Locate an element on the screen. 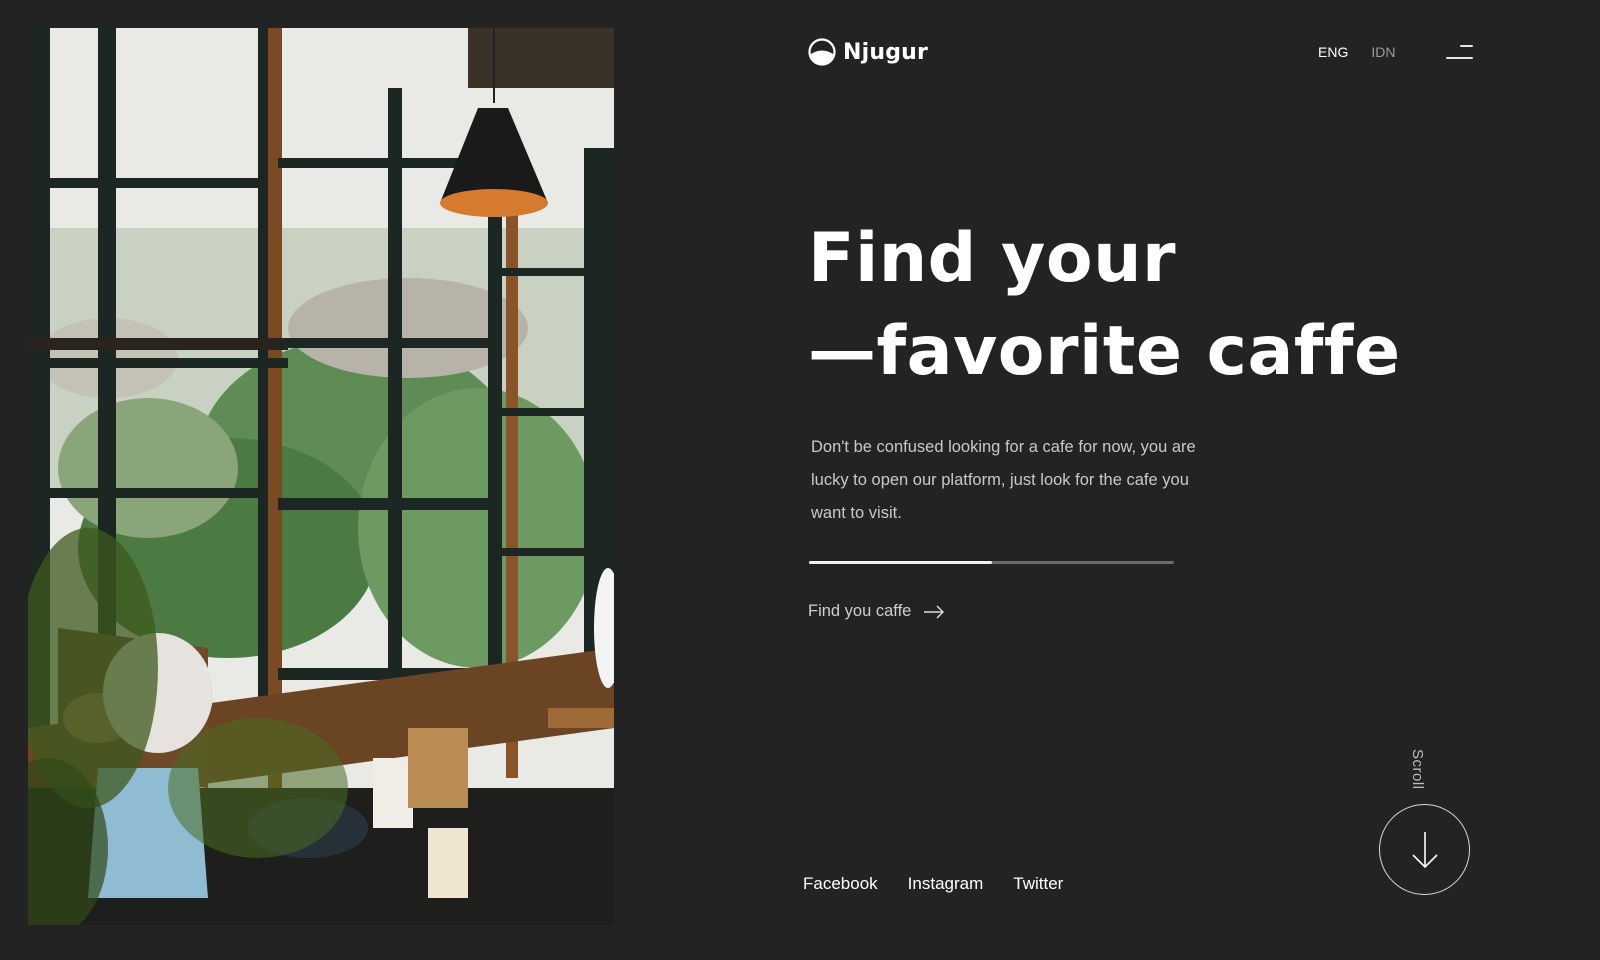 This screenshot has width=1600, height=960. arrow-right-icon is located at coordinates (934, 611).